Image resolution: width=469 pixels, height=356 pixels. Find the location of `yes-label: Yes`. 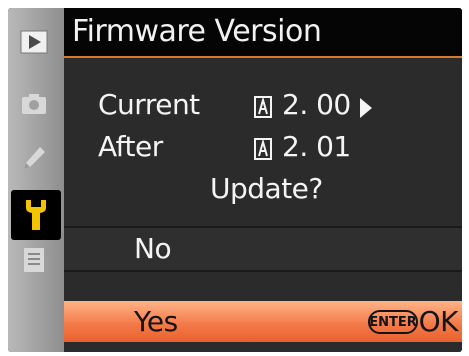

yes-label: Yes is located at coordinates (156, 321).